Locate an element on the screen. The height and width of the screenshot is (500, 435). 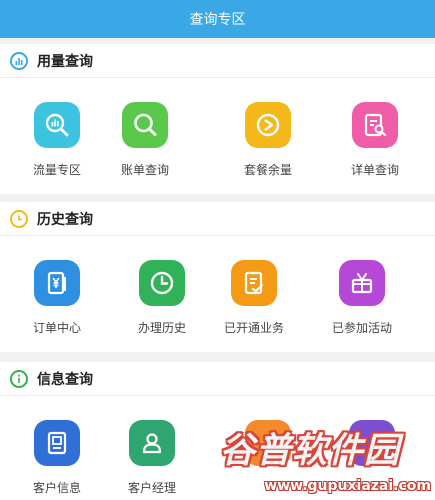
watermark-url: www.gupuxiazai.com is located at coordinates (347, 486).